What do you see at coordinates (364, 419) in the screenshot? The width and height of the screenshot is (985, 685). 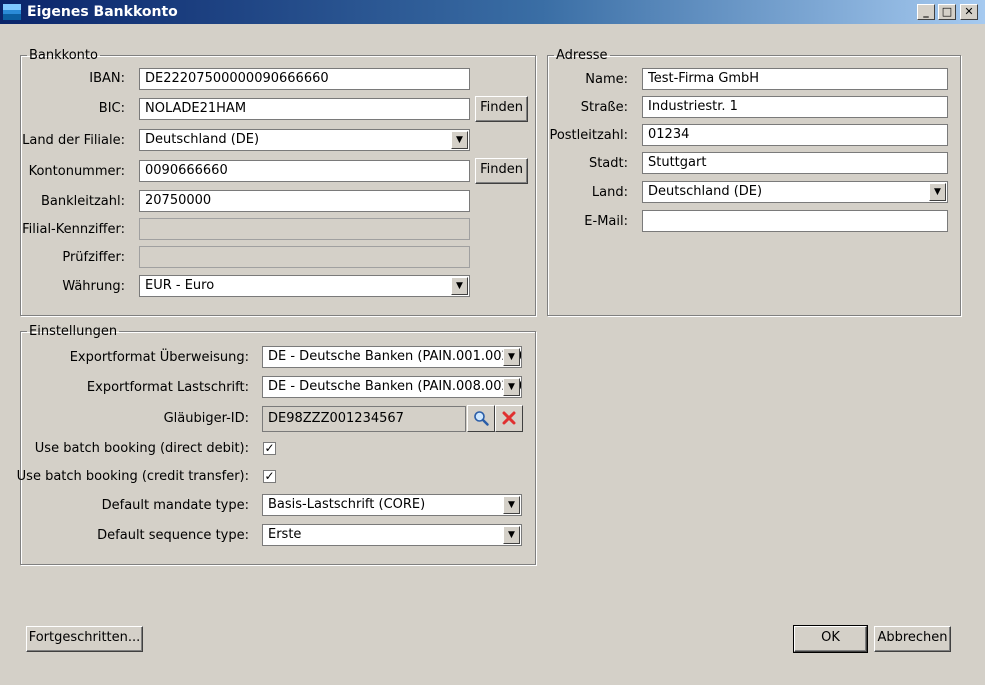 I see `glaeubiger-input: DE98ZZZ001234567` at bounding box center [364, 419].